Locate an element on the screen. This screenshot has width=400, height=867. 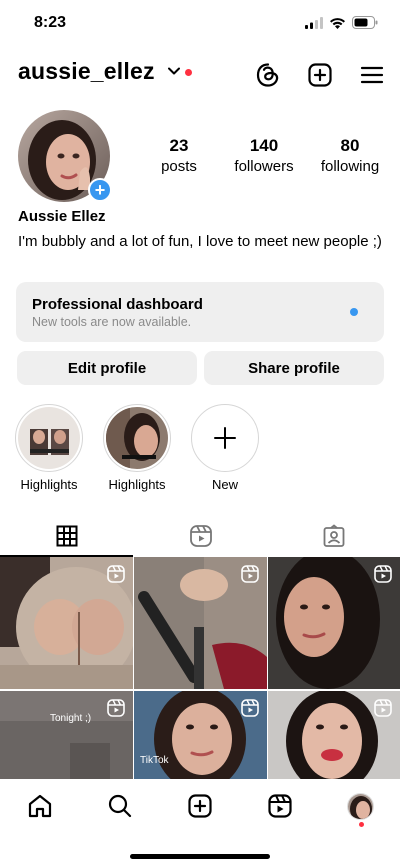
menu-icon is located at coordinates (372, 75).